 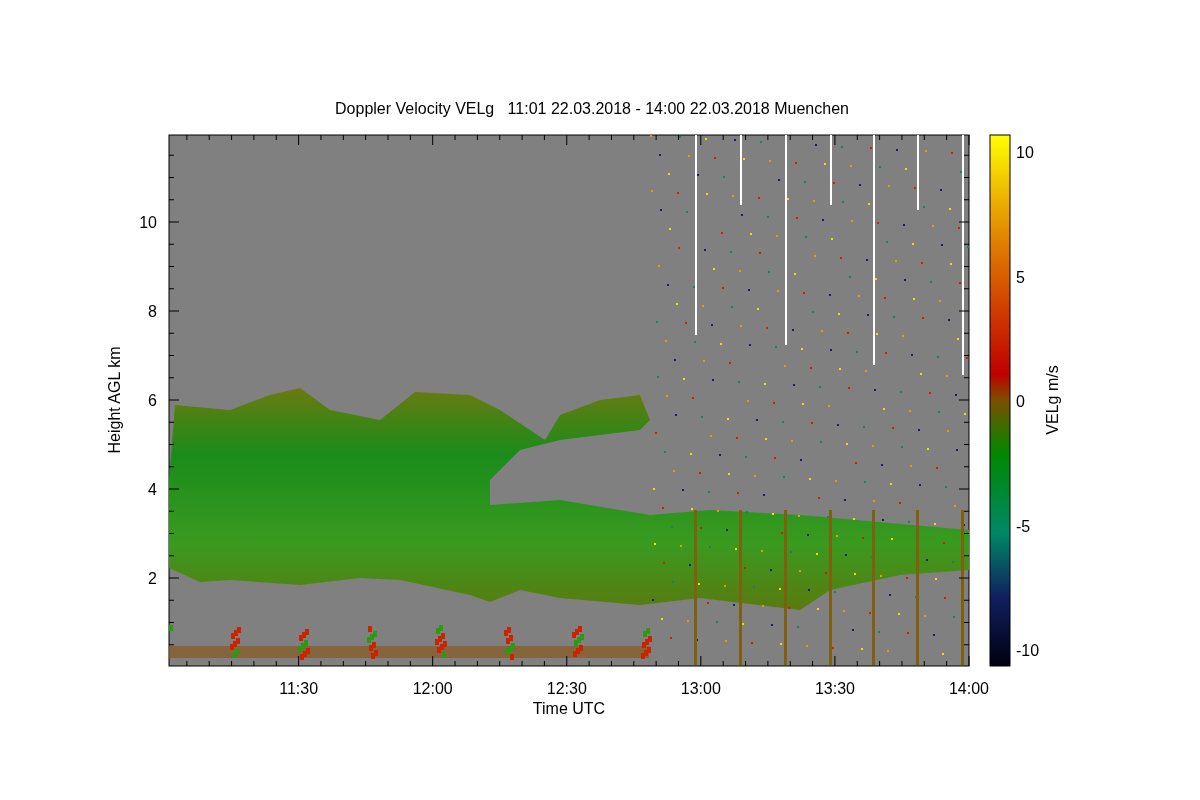 I want to click on colorbar-tick-label: 10, so click(x=1025, y=152).